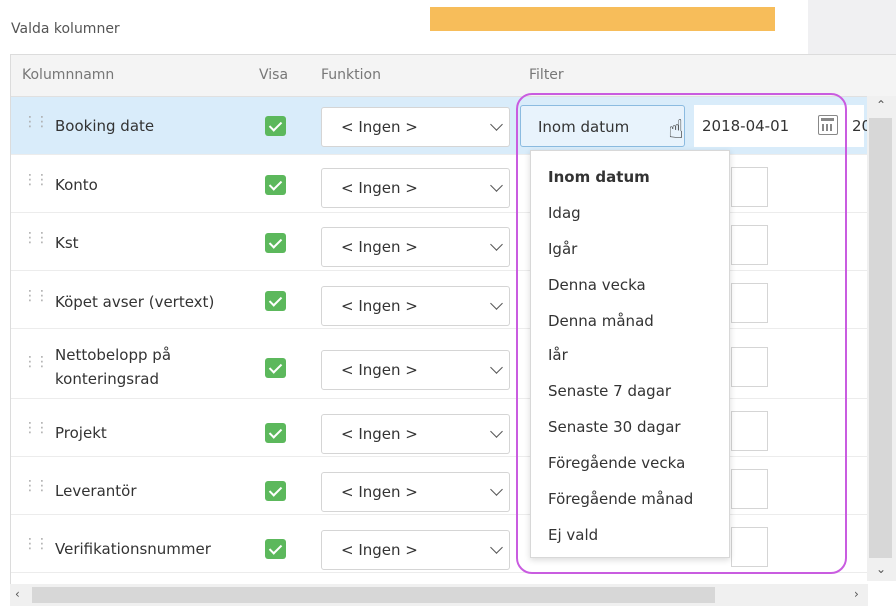 The image size is (896, 613). What do you see at coordinates (81, 433) in the screenshot?
I see `column-name: Projekt` at bounding box center [81, 433].